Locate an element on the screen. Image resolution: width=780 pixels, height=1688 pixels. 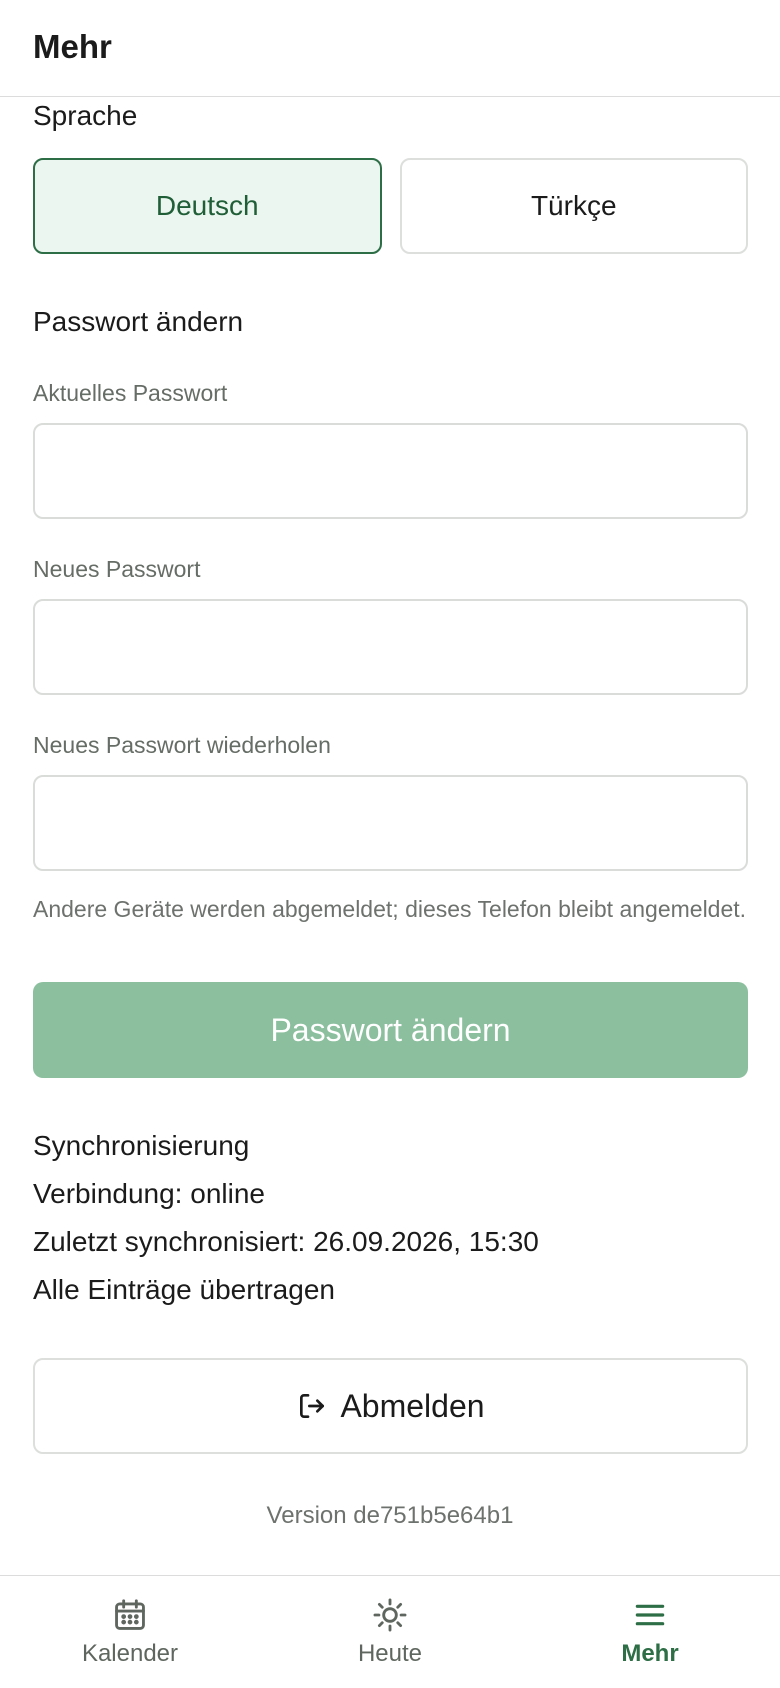
sun-icon is located at coordinates (390, 1615).